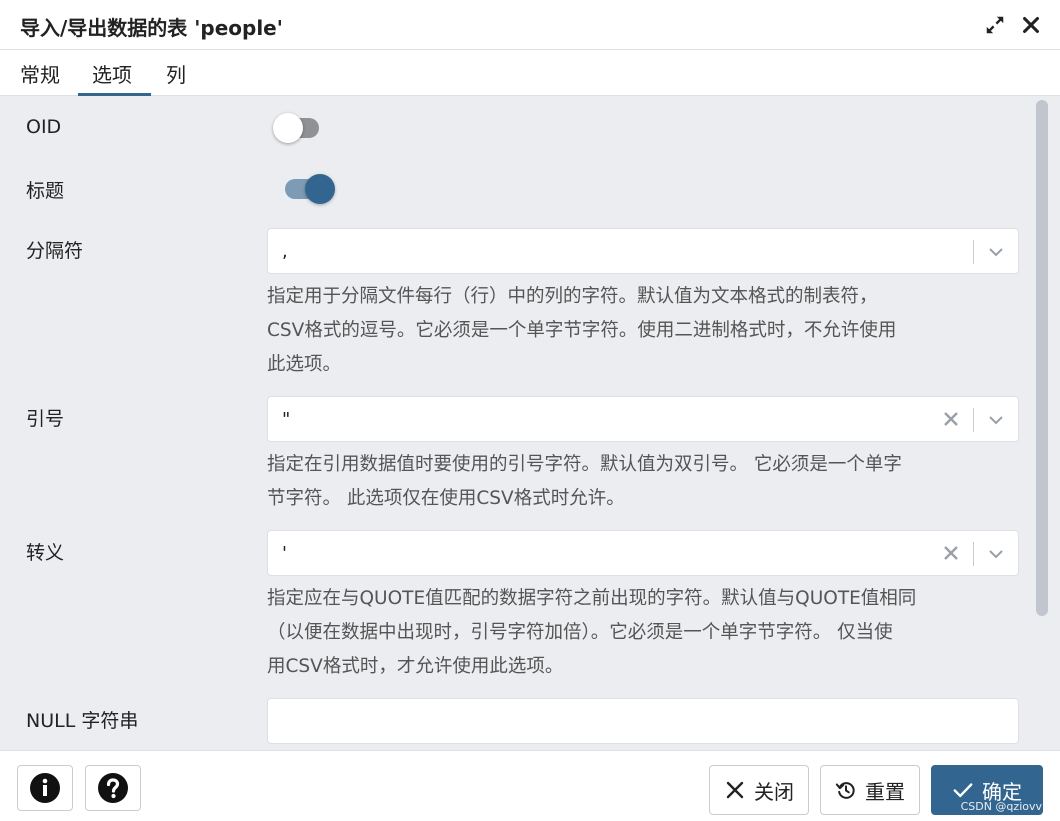 The height and width of the screenshot is (821, 1060). I want to click on delimiter-help-line: CSV格式的逗号。它必须是一个单字节字符。使用二进制格式时，不允许使用, so click(582, 330).